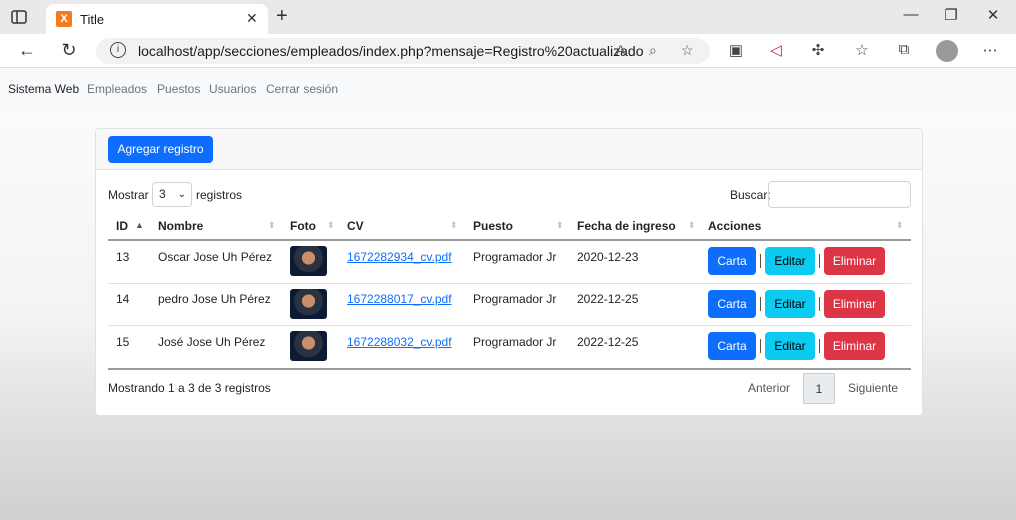 This screenshot has height=520, width=1016. What do you see at coordinates (493, 226) in the screenshot?
I see `header-puesto: Puesto` at bounding box center [493, 226].